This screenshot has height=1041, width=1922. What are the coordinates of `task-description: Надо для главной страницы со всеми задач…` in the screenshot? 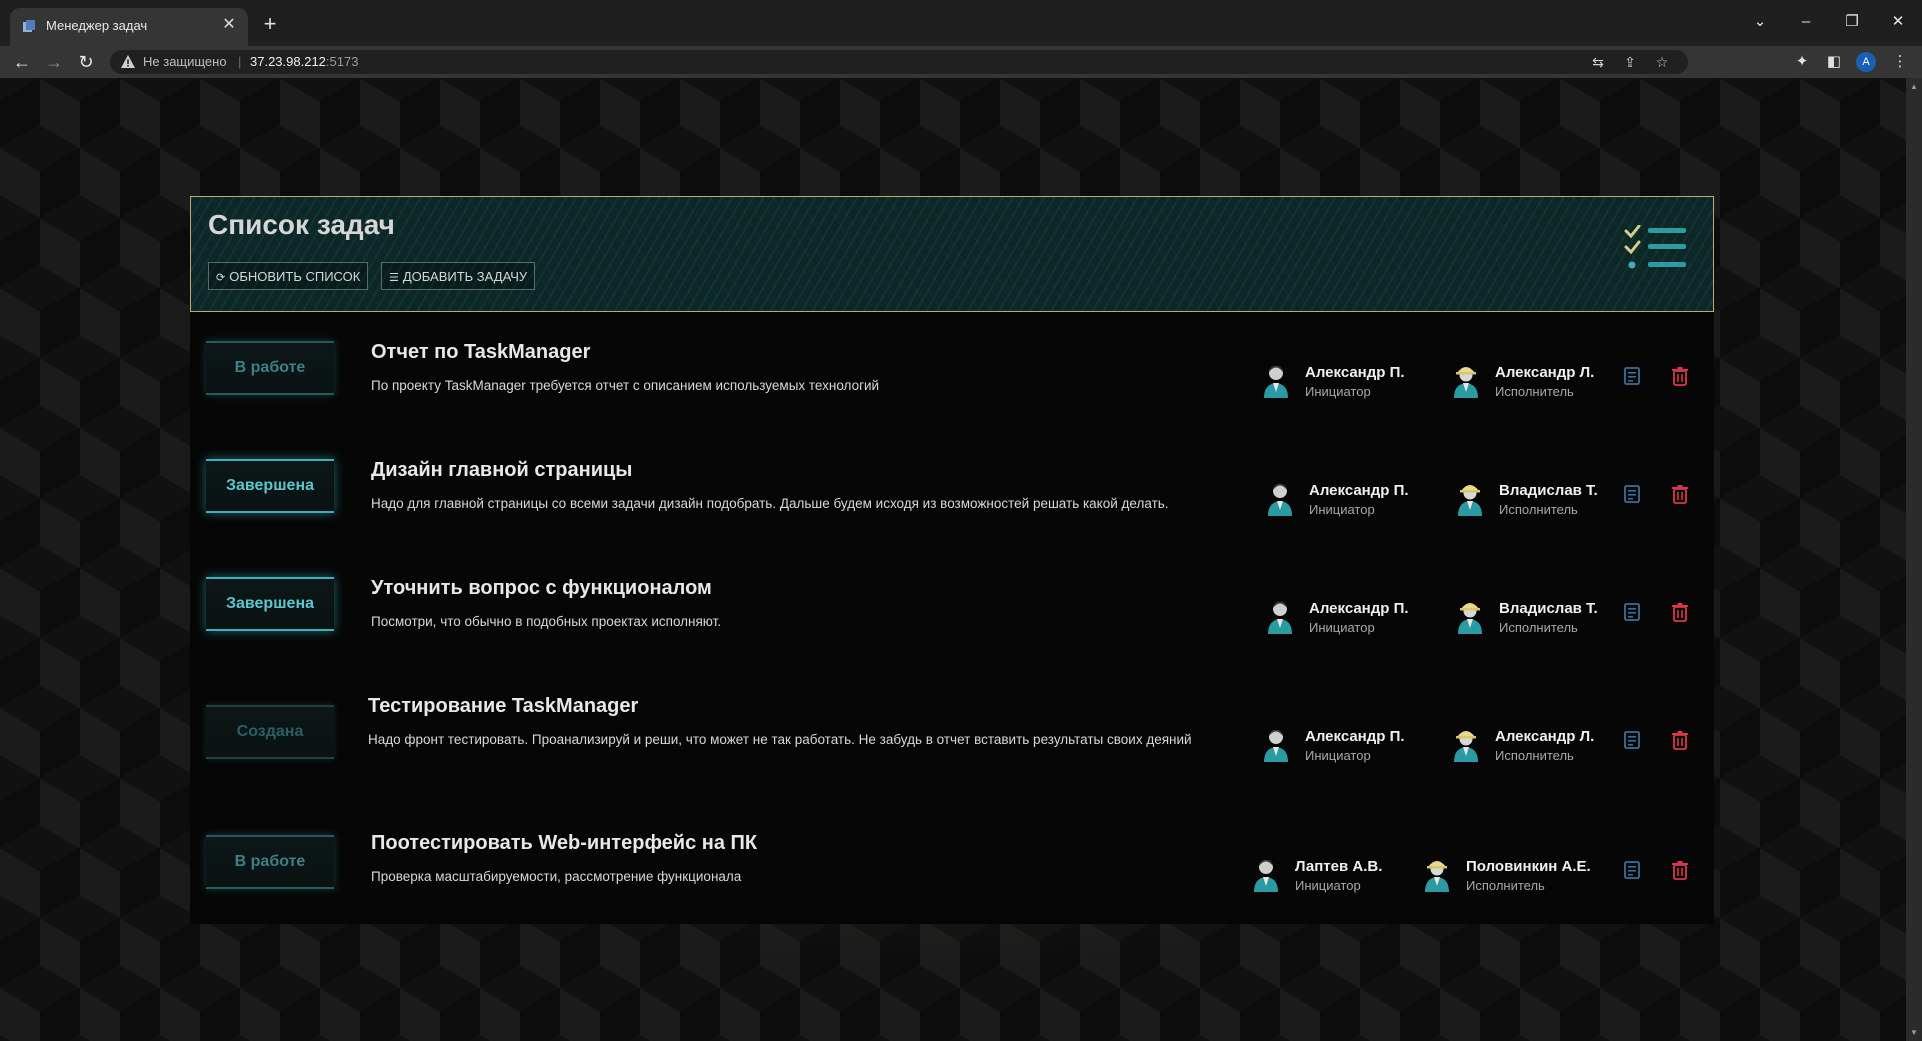 It's located at (770, 503).